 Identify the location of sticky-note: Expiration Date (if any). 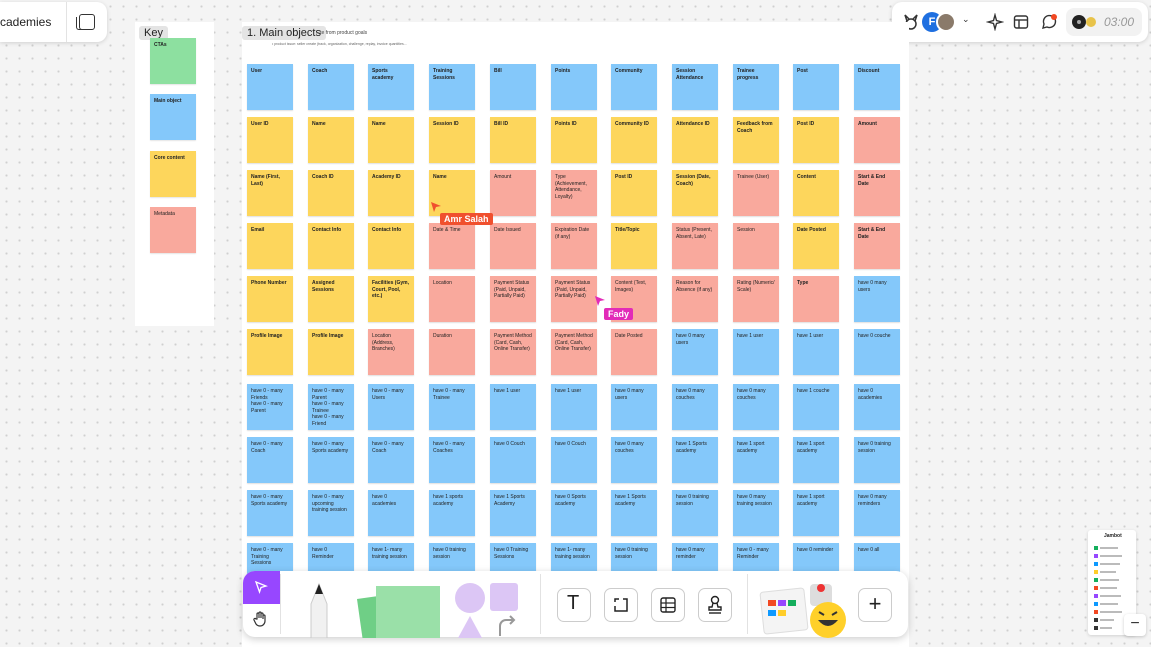
(574, 246).